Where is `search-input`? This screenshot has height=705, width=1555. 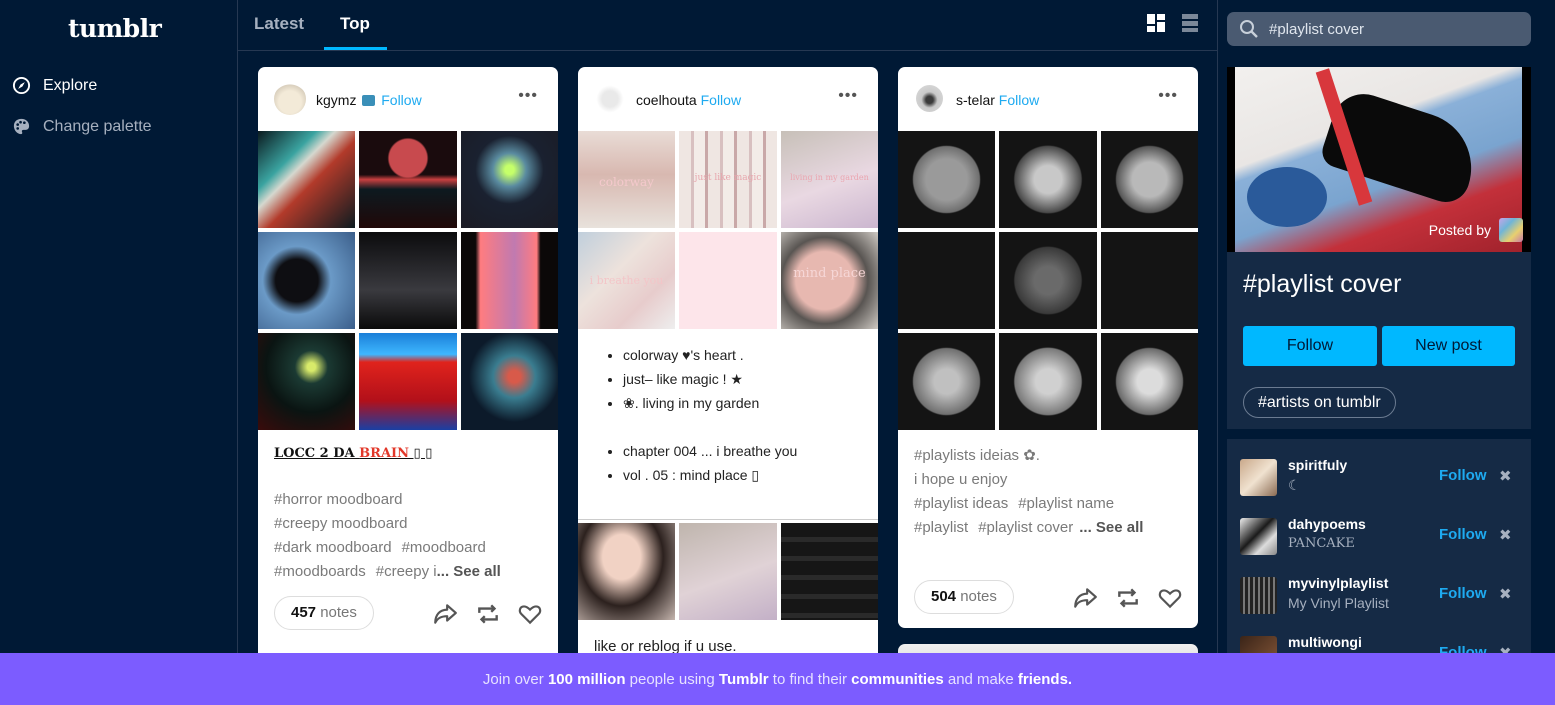
search-input is located at coordinates (1389, 29).